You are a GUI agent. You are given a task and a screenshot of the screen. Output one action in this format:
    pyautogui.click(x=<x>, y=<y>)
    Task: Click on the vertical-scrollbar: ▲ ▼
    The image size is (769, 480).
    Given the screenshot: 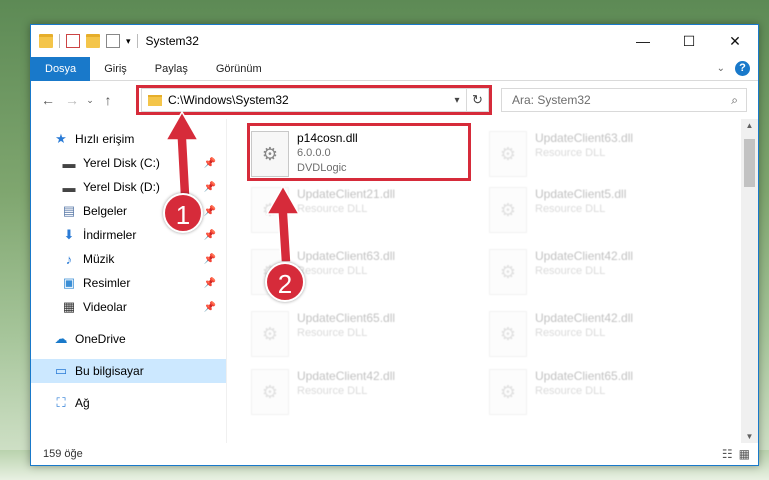 What is the action you would take?
    pyautogui.click(x=749, y=281)
    